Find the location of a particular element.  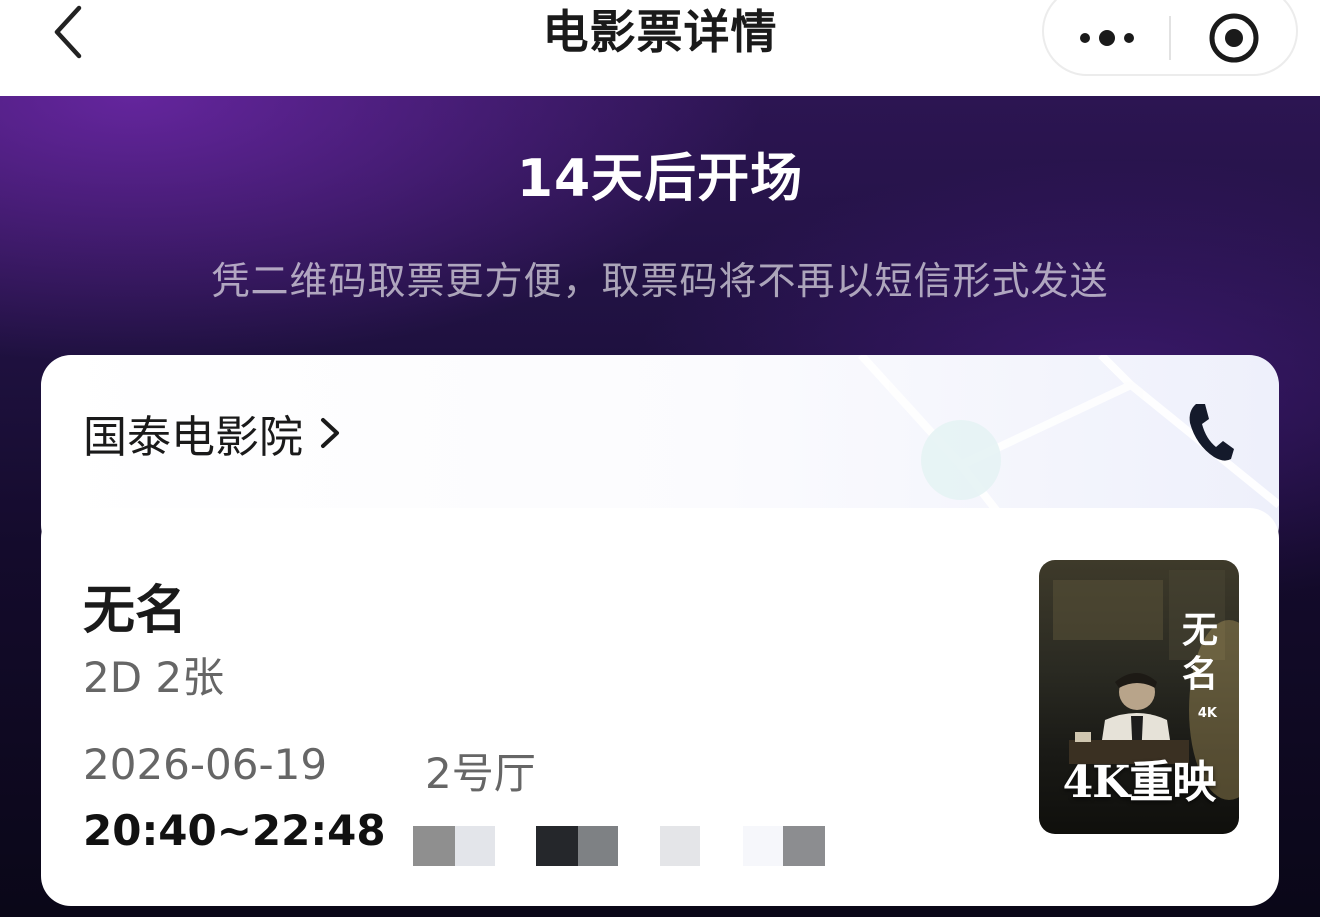

back-button is located at coordinates (68, 32).